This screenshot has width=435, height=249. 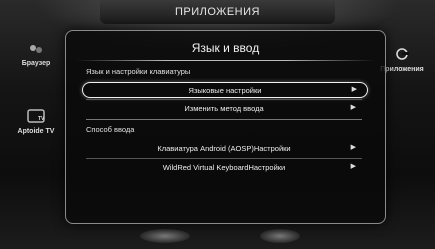 I want to click on section-header-input-method: Способ ввода, so click(x=110, y=129).